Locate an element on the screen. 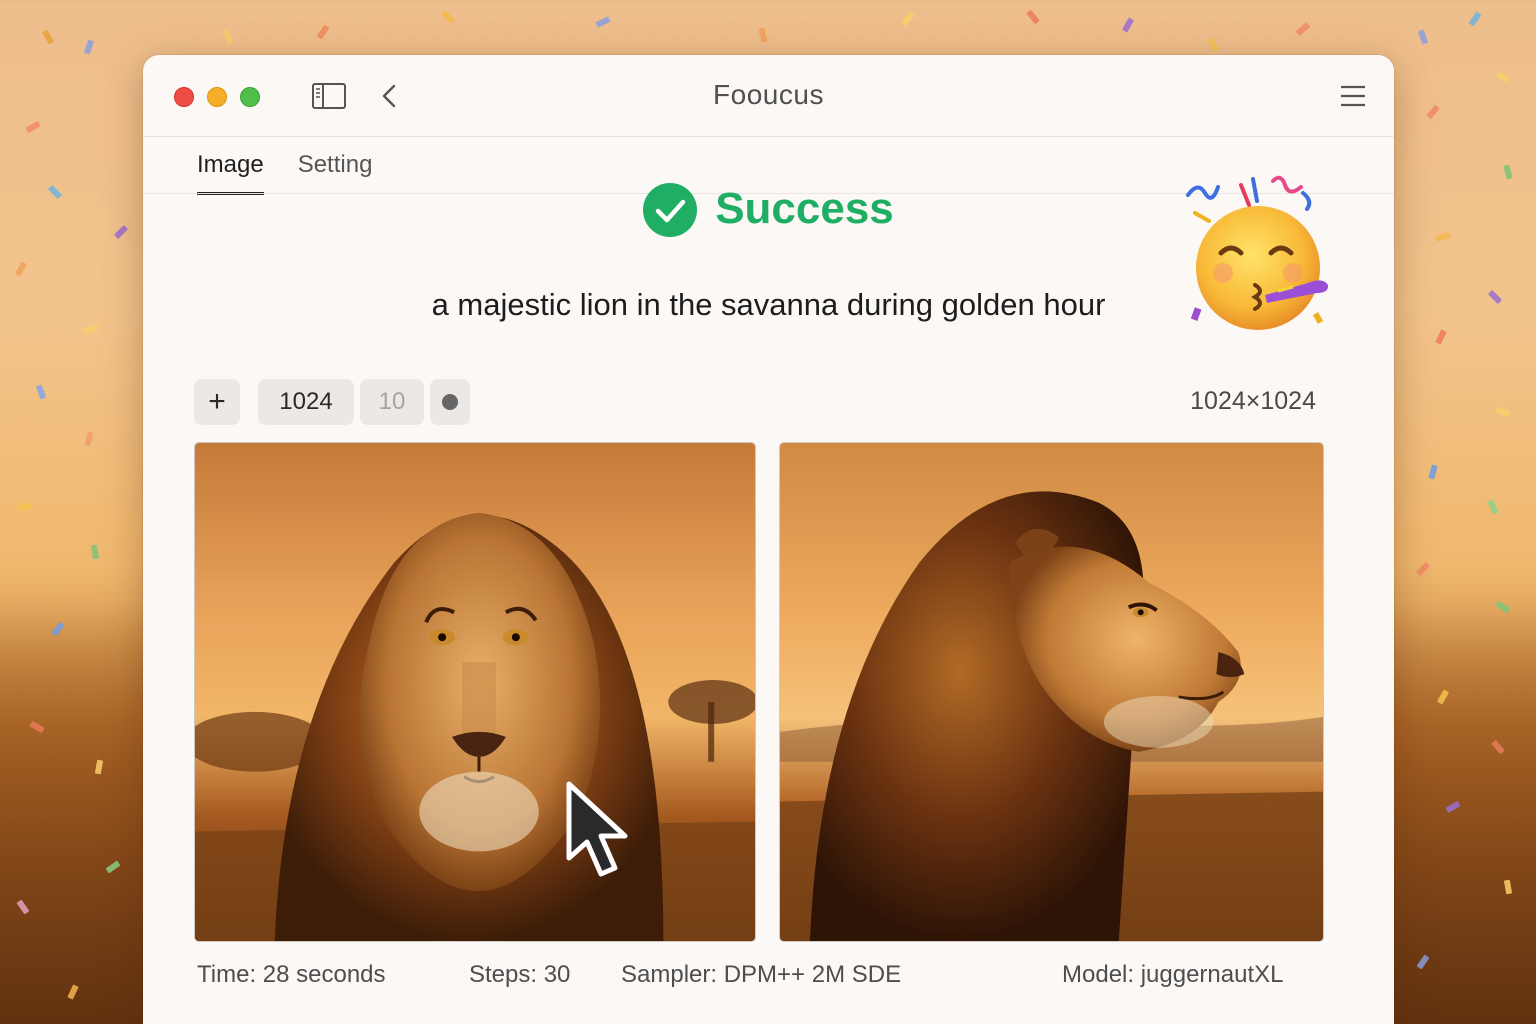 The image size is (1536, 1024). record-dot-button is located at coordinates (450, 402).